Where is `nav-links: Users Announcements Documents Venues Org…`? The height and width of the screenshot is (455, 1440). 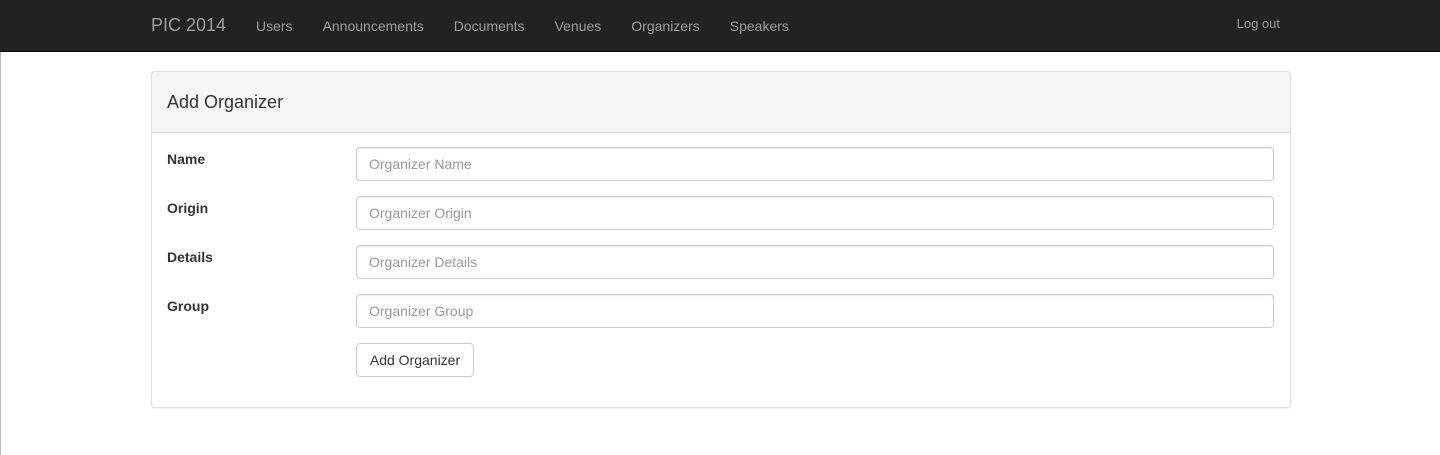 nav-links: Users Announcements Documents Venues Org… is located at coordinates (522, 25).